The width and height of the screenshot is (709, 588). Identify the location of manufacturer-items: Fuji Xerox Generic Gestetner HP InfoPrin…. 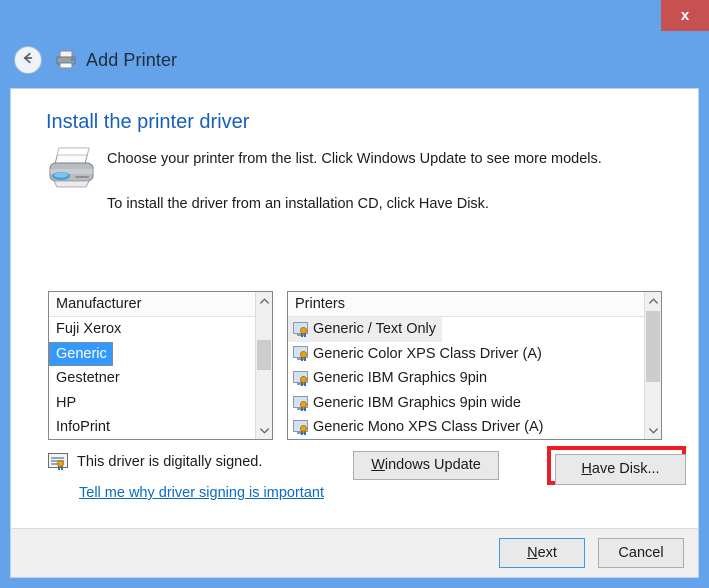
(152, 378).